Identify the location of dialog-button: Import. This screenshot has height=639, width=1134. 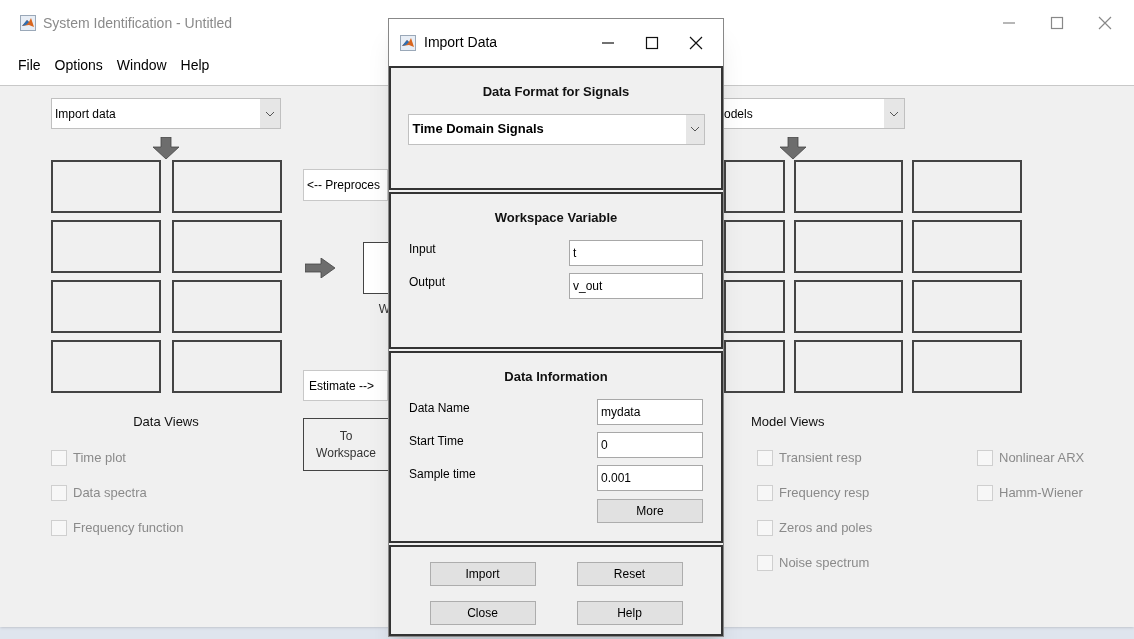
(482, 574).